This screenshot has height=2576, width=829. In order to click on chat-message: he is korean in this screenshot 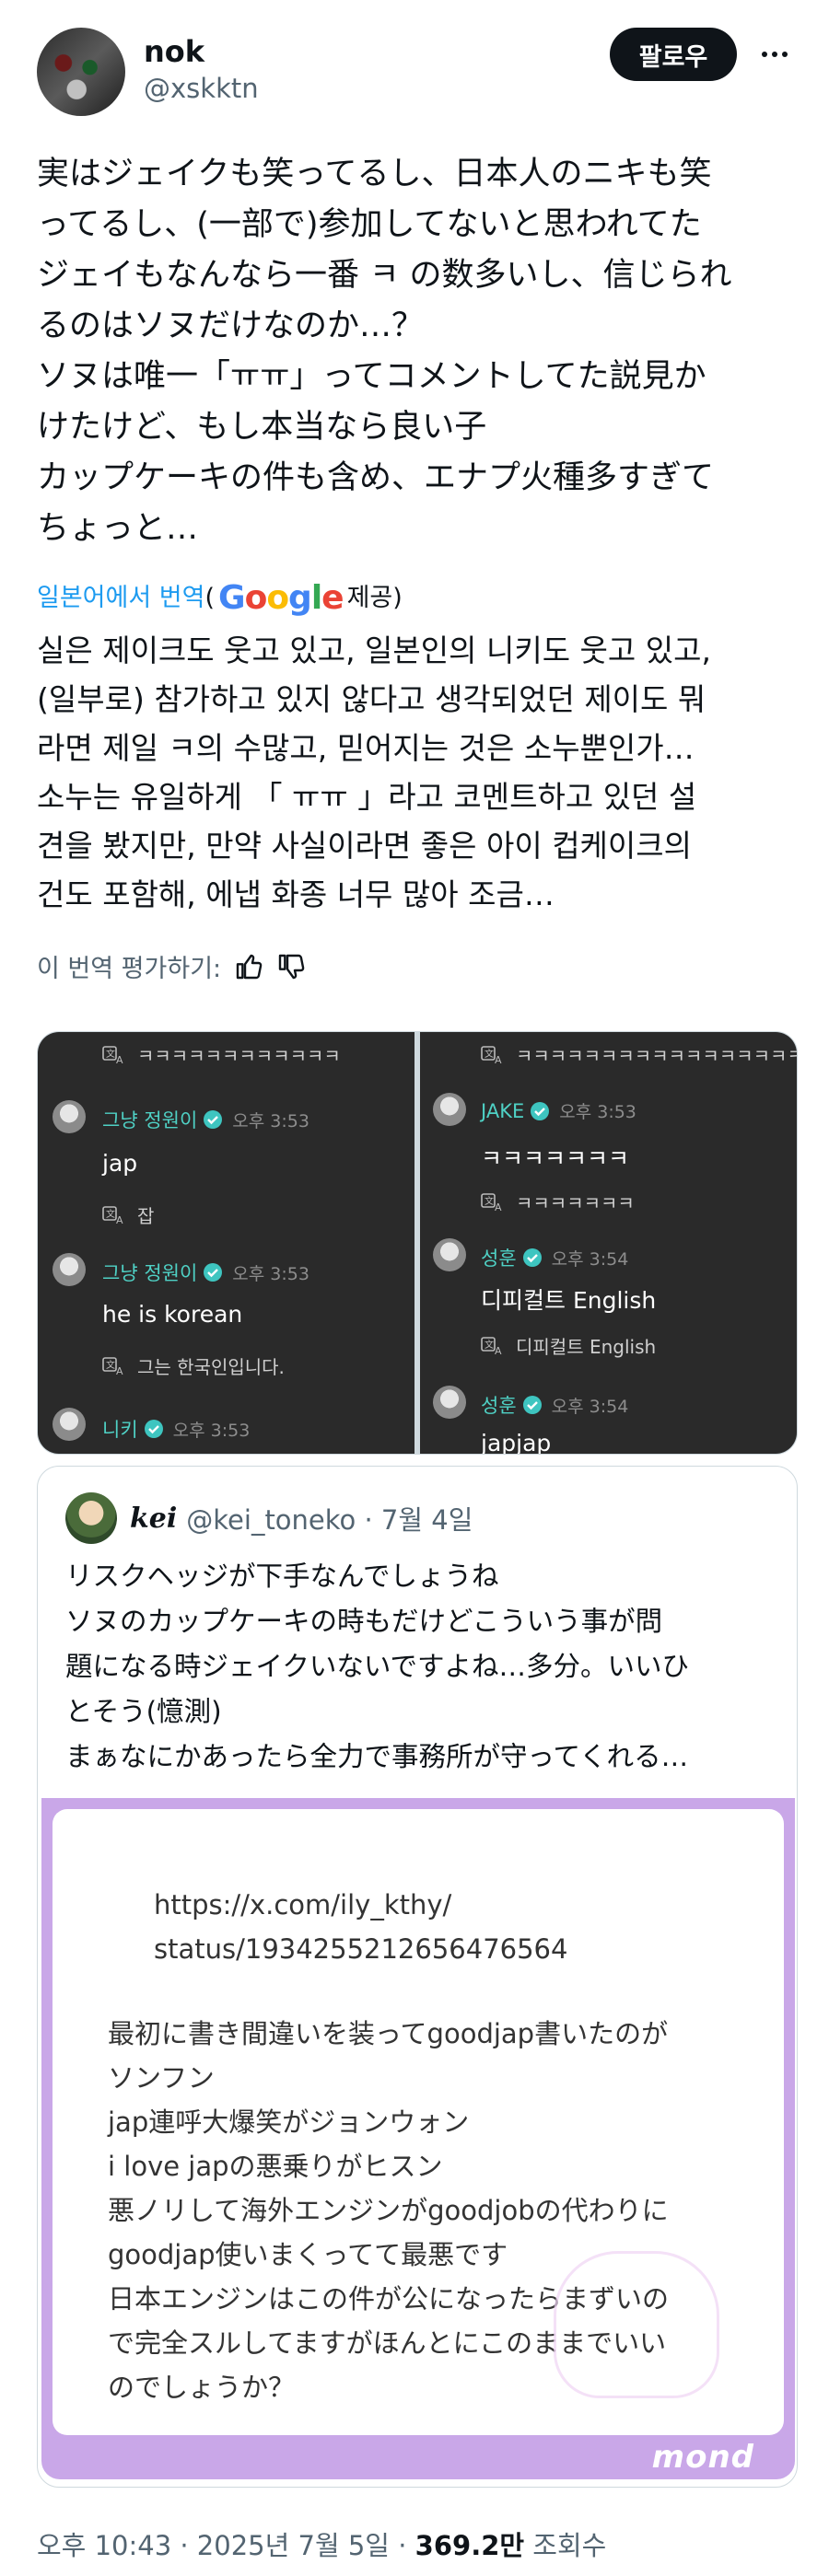, I will do `click(172, 1314)`.